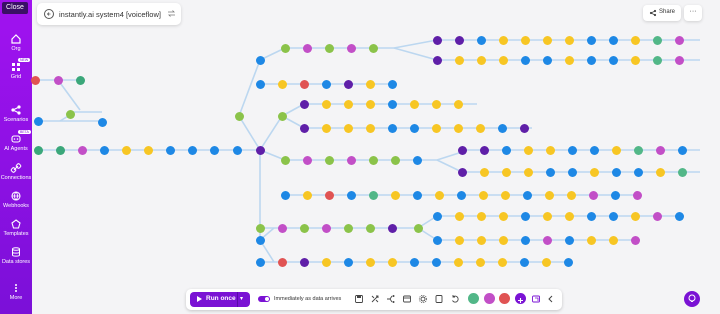  Describe the element at coordinates (16, 255) in the screenshot. I see `sidebar-item-data-stores: Data stores` at that location.